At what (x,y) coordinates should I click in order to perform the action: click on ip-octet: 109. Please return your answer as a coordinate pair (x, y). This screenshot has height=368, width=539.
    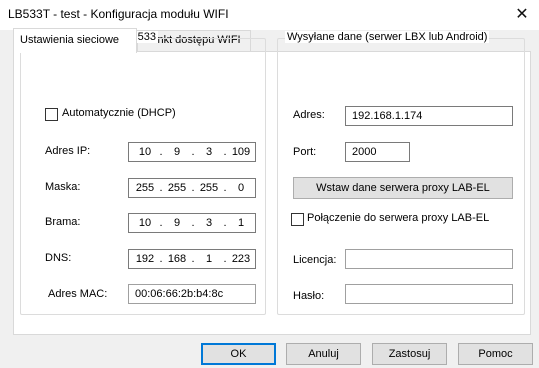
    Looking at the image, I should click on (241, 152).